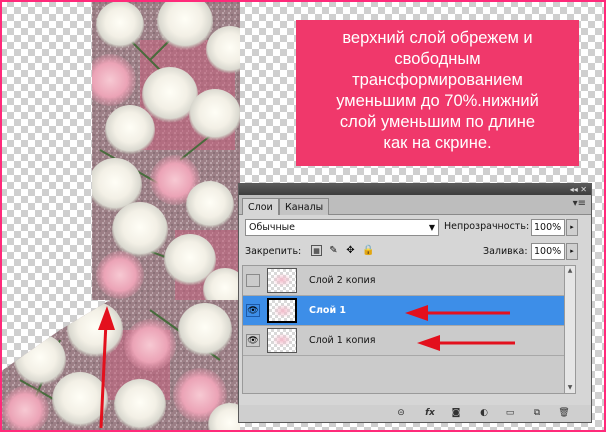 Image resolution: width=606 pixels, height=432 pixels. What do you see at coordinates (431, 227) in the screenshot?
I see `chevron-down-icon: ▼` at bounding box center [431, 227].